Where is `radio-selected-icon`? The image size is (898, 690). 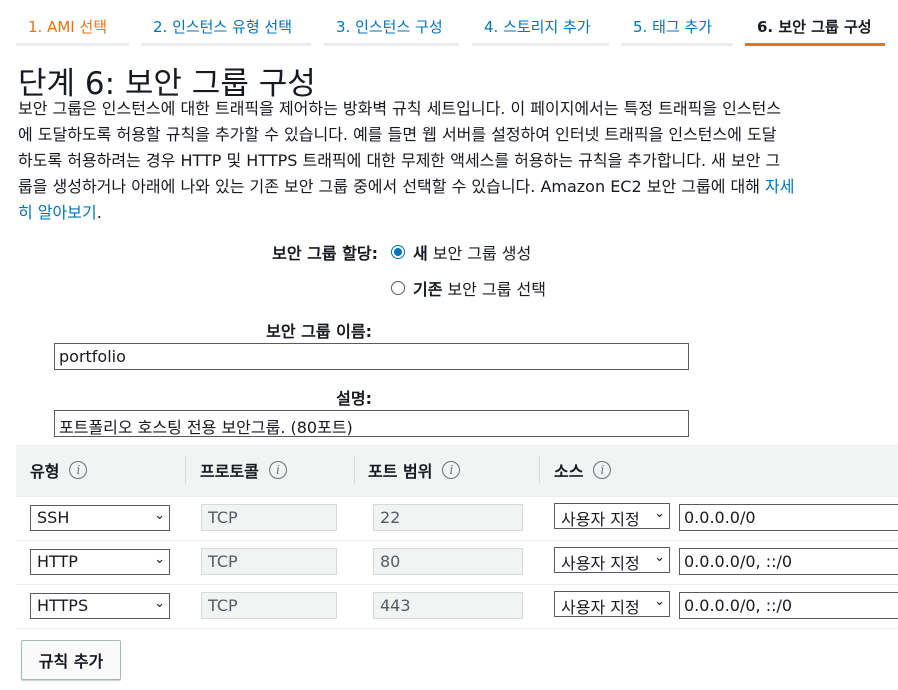 radio-selected-icon is located at coordinates (398, 252).